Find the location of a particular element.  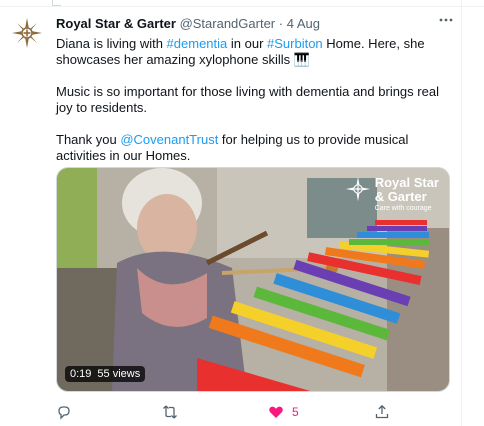

hashtag-dementia: #dementia is located at coordinates (197, 43).